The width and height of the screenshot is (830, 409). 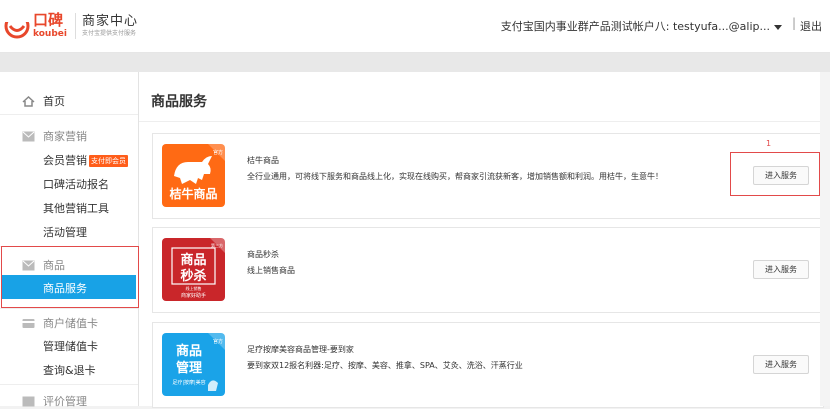 I want to click on logo-chinese: 口碑, so click(x=48, y=20).